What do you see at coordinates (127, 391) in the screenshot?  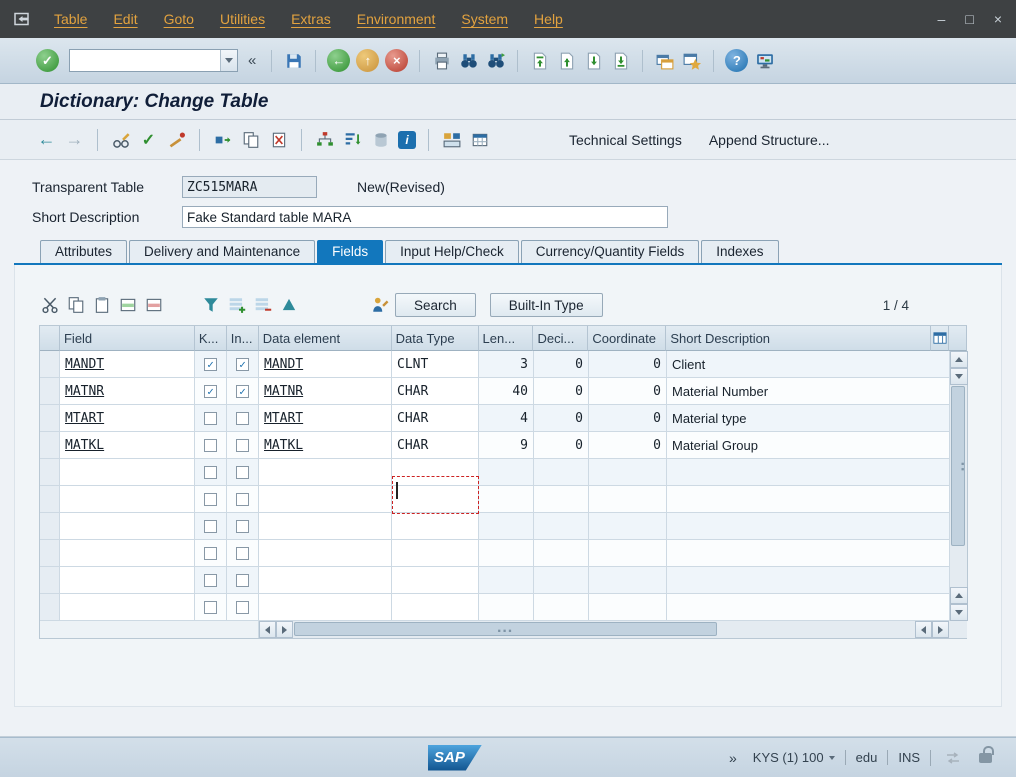 I see `cell-field: MATNR` at bounding box center [127, 391].